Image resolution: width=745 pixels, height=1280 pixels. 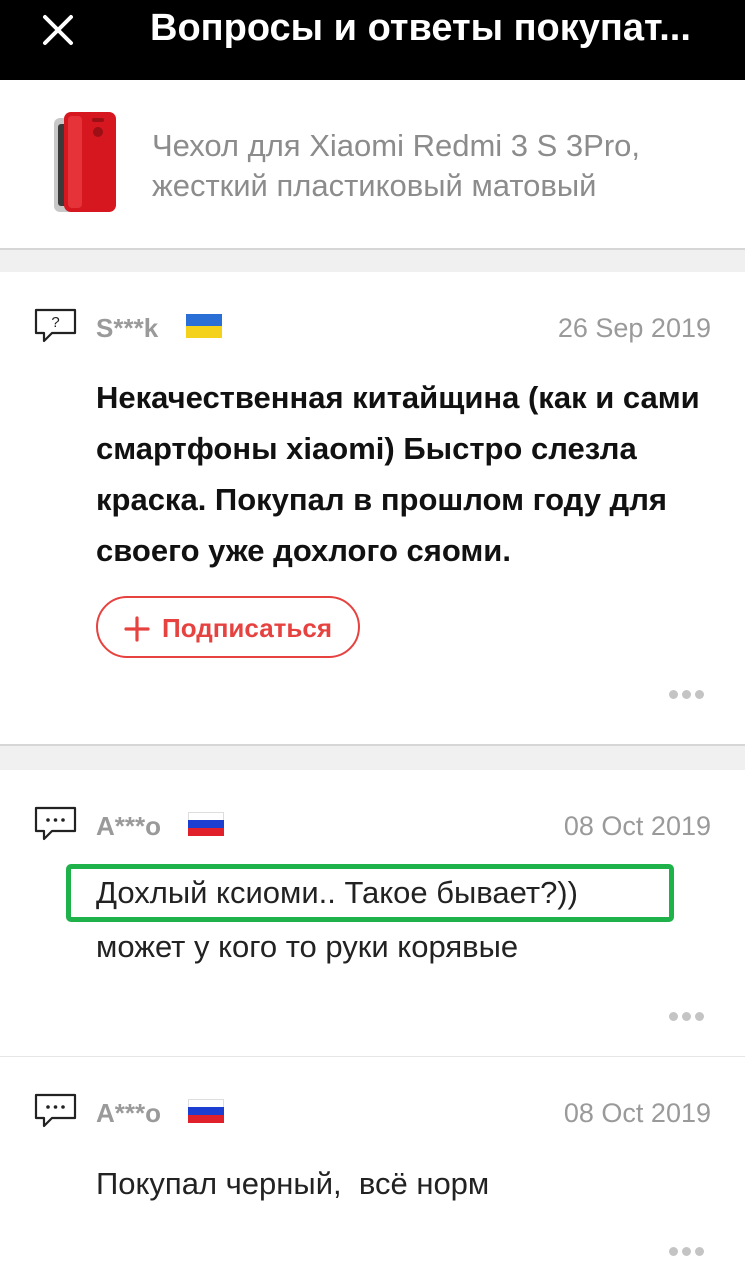 I want to click on product-thumbnail, so click(x=84, y=164).